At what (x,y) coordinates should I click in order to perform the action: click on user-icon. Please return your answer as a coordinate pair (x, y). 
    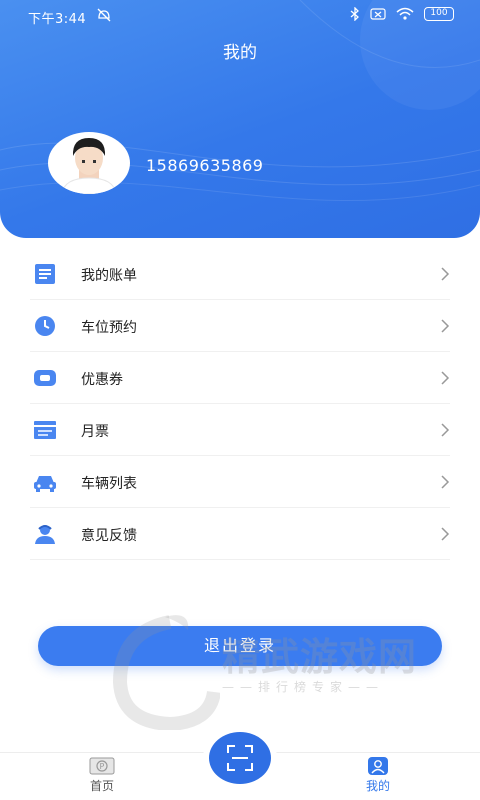
    Looking at the image, I should click on (378, 766).